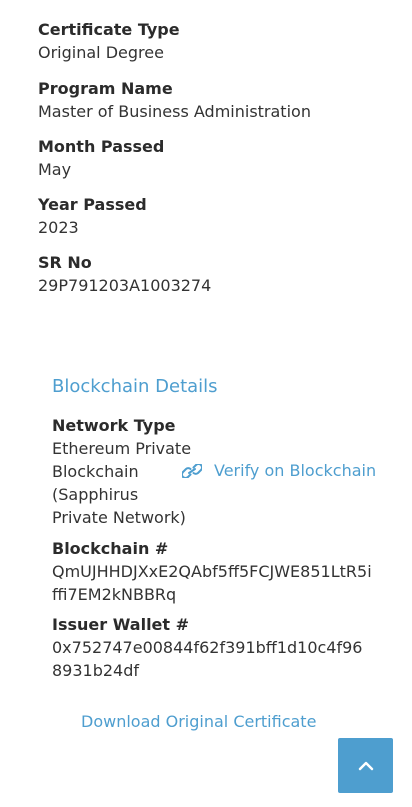 Image resolution: width=412 pixels, height=807 pixels. What do you see at coordinates (101, 52) in the screenshot?
I see `certificate-type-value: Original Degree` at bounding box center [101, 52].